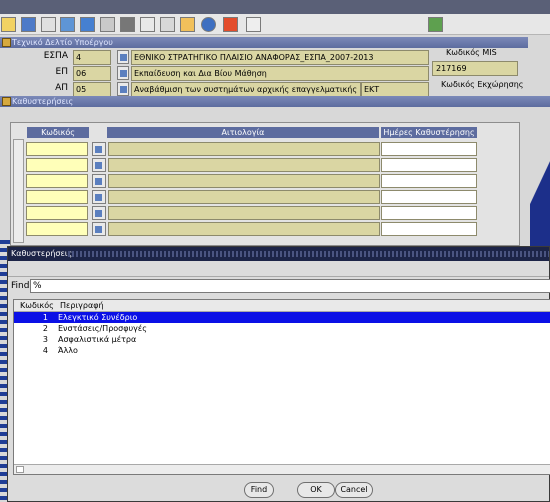 Image resolution: width=550 pixels, height=502 pixels. I want to click on ap-label: ΑΠ, so click(61, 88).